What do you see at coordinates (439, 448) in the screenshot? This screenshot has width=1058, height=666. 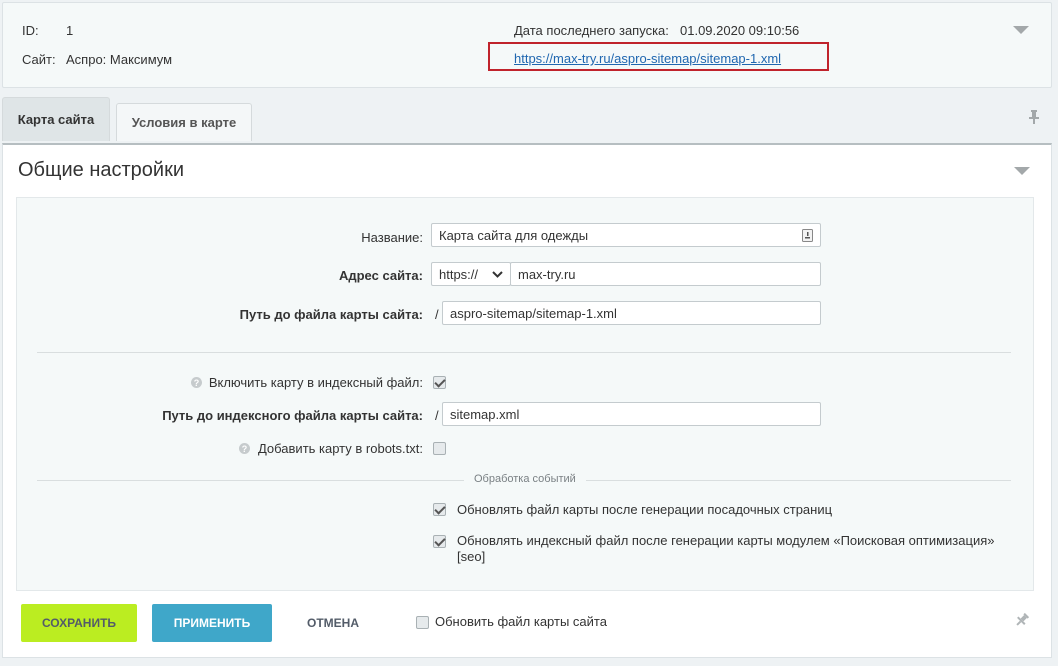 I see `robots-checkbox` at bounding box center [439, 448].